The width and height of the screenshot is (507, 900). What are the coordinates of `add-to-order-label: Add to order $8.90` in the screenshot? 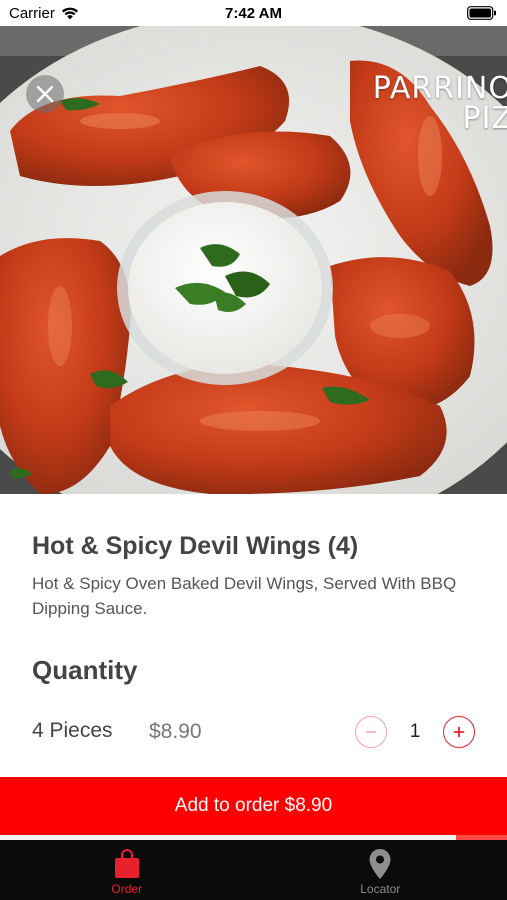 It's located at (253, 805).